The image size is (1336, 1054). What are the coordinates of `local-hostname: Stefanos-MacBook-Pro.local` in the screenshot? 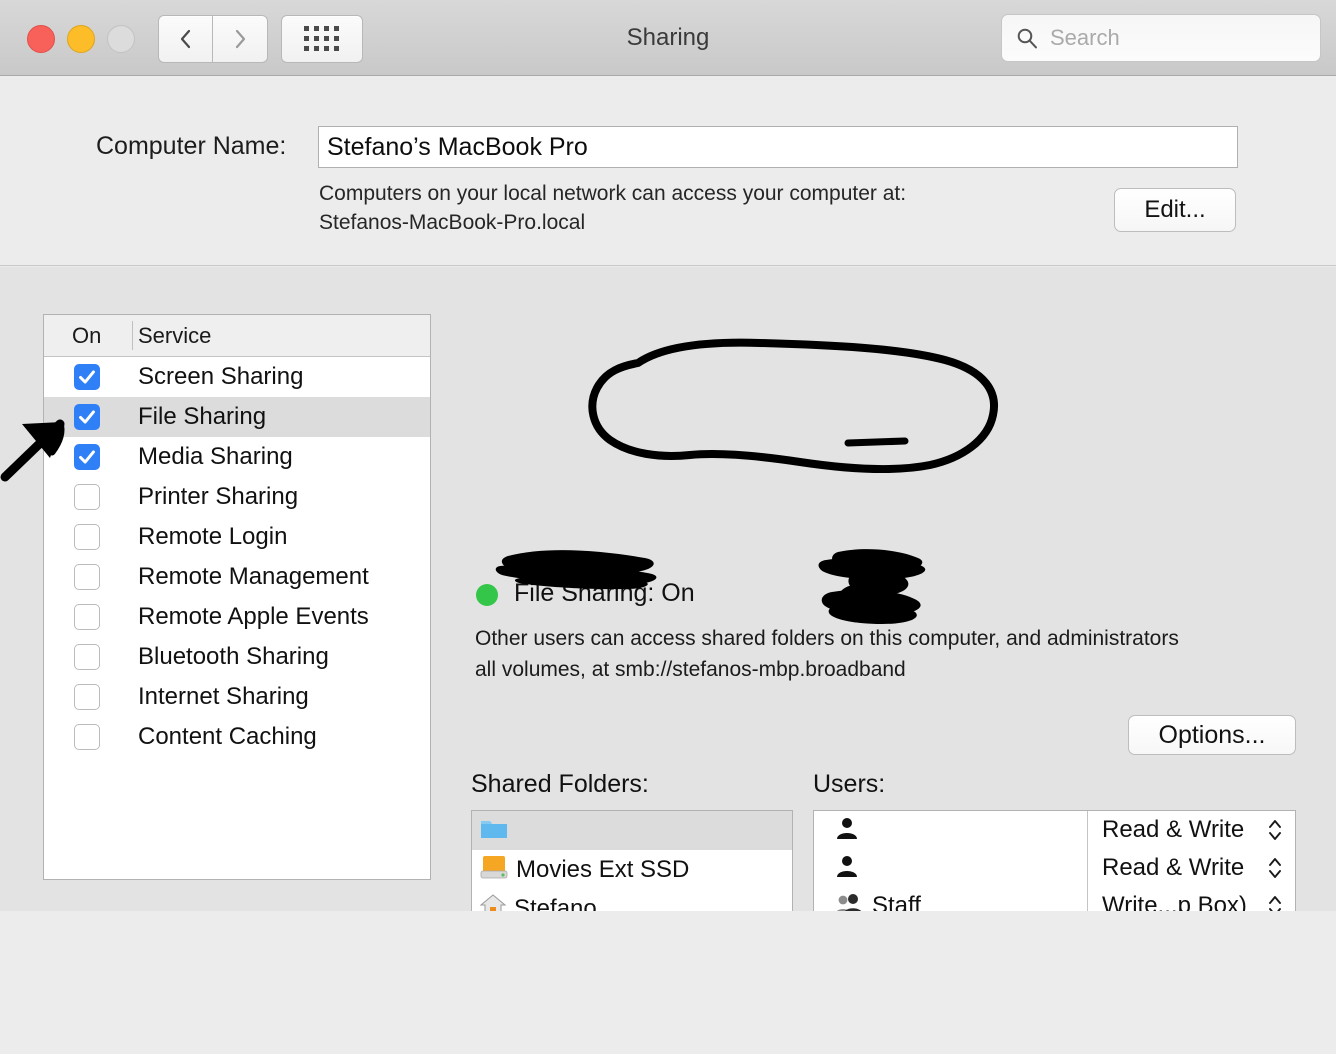 It's located at (452, 222).